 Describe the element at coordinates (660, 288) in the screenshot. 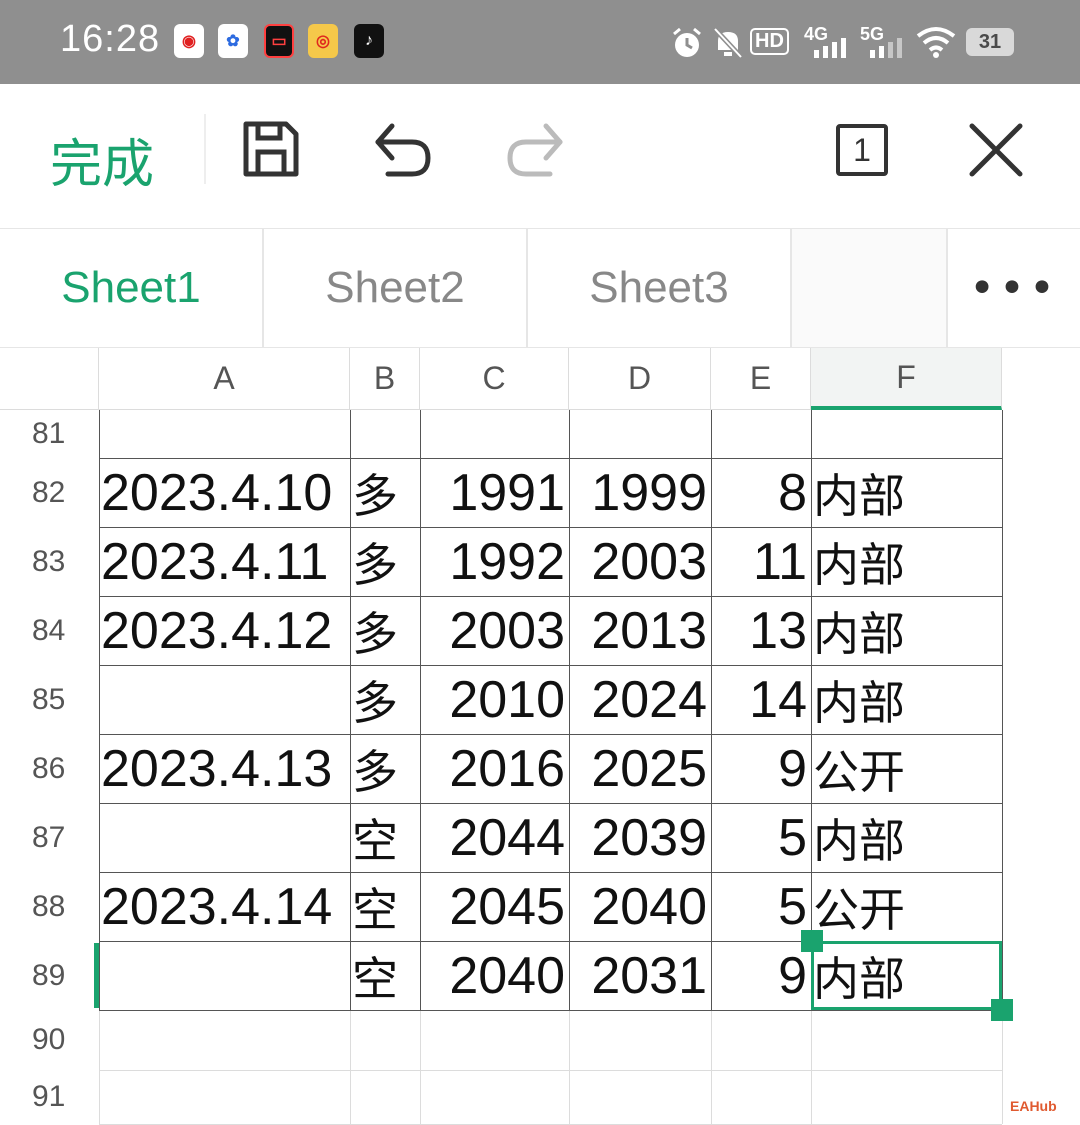

I see `tab-sheet3: Sheet3` at that location.